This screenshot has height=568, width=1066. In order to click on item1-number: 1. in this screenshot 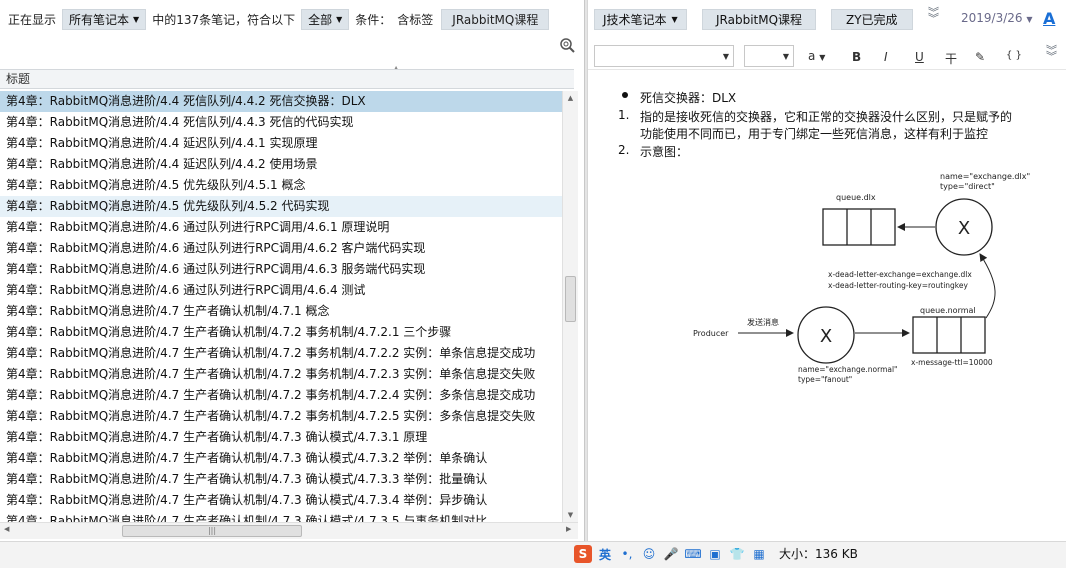, I will do `click(624, 115)`.